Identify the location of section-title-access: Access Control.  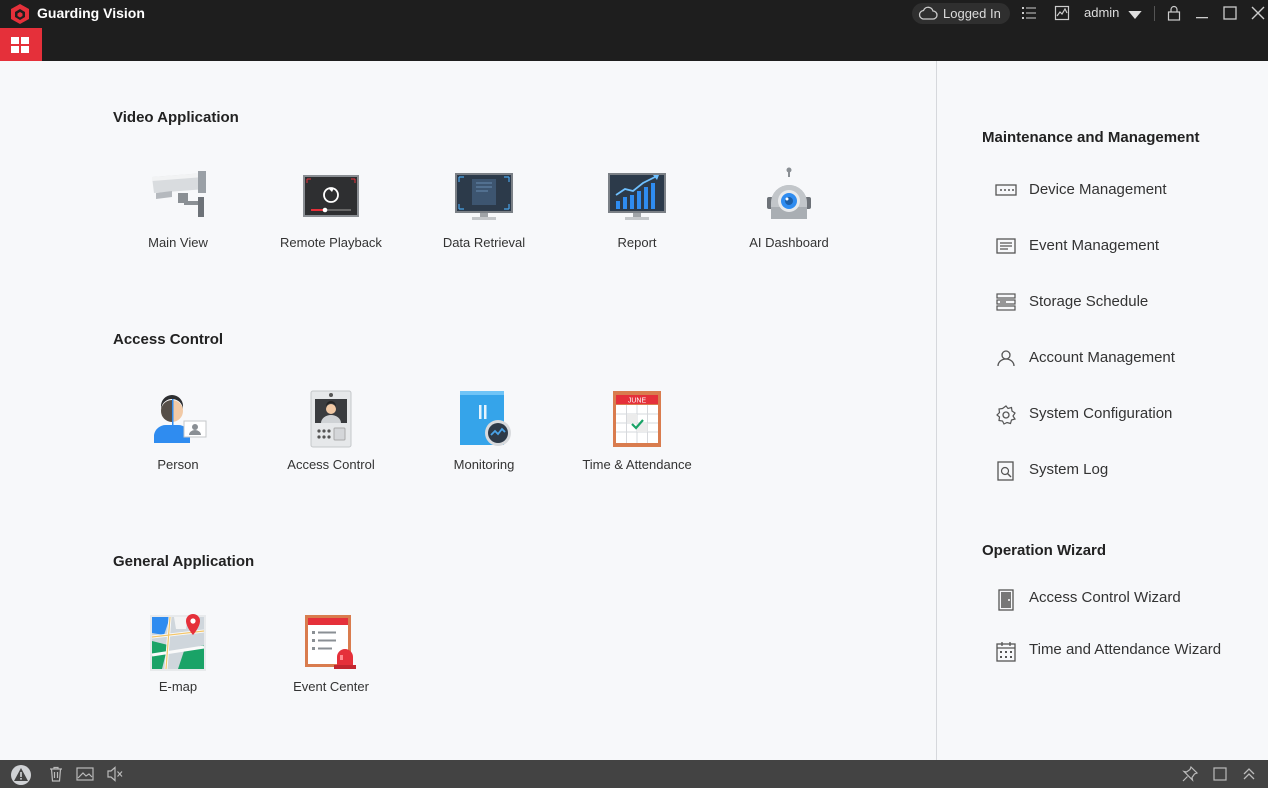
(168, 339).